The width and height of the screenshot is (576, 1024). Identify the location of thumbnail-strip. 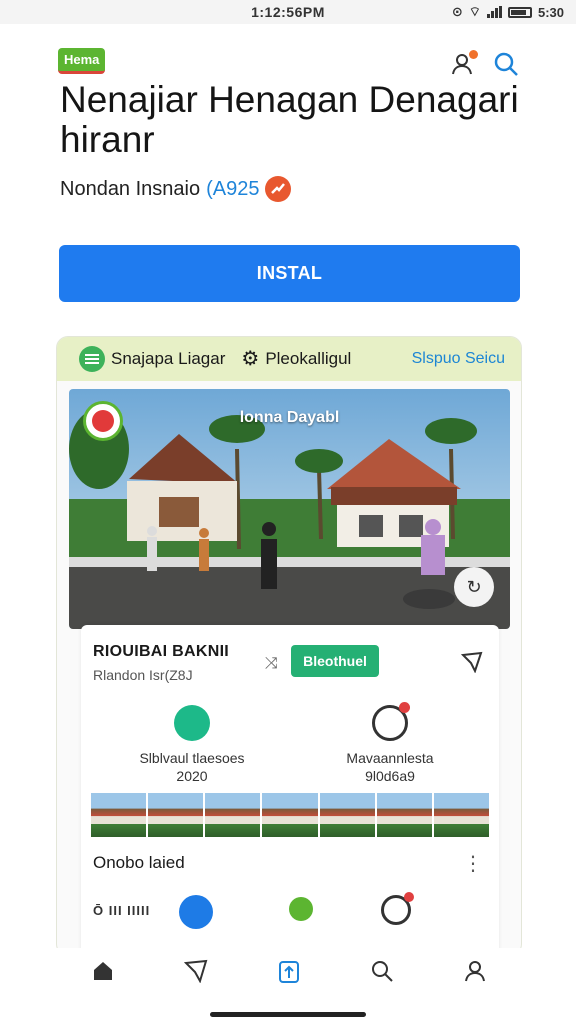
(290, 815).